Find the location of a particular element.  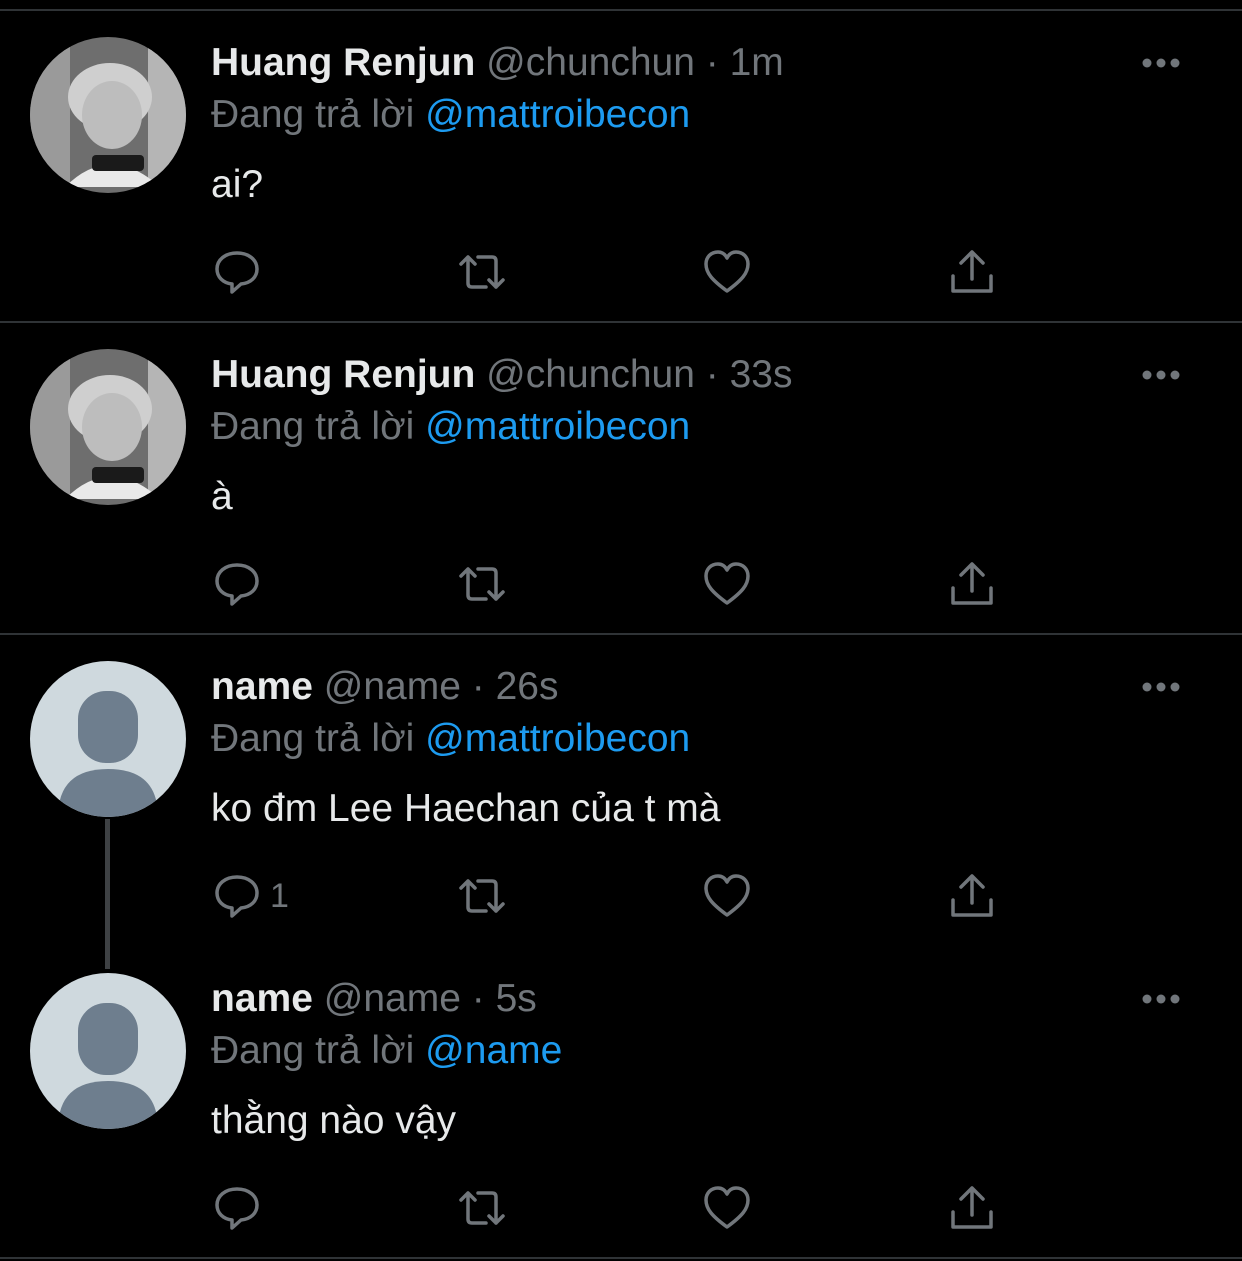

tweet-text: ko đm Lee Haechan của t mà is located at coordinates (466, 808).